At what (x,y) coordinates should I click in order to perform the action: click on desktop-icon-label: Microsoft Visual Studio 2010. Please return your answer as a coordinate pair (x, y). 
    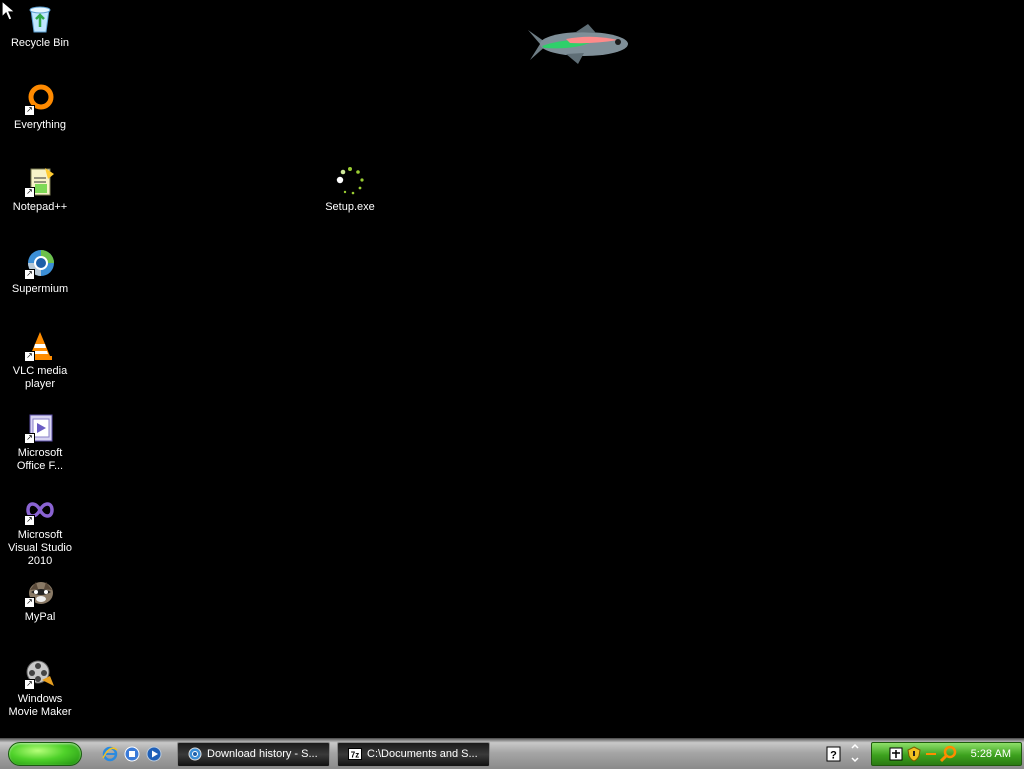
    Looking at the image, I should click on (39, 548).